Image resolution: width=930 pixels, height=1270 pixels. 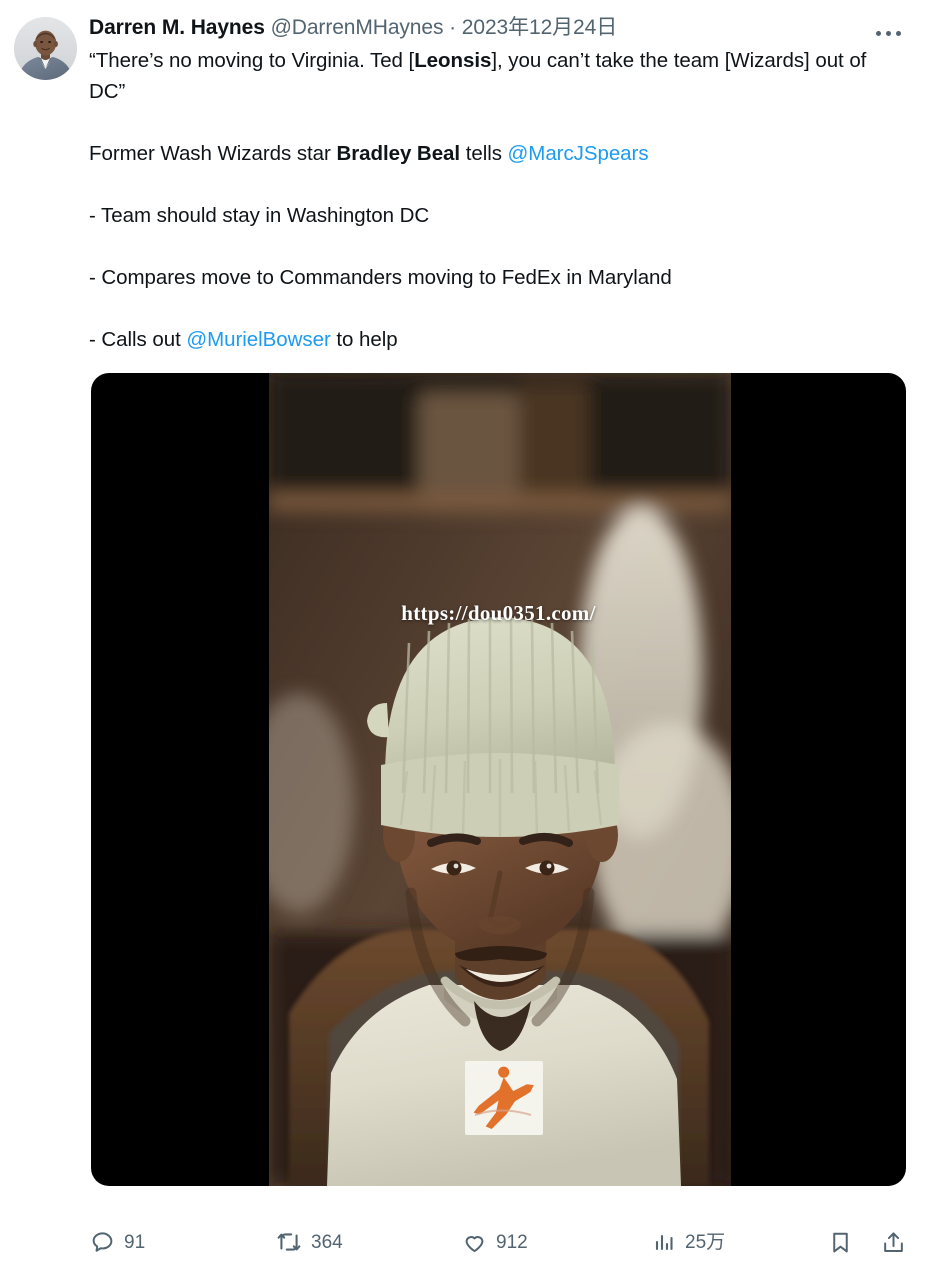 I want to click on tweet-actions: 91 364 912 25万, so click(x=498, y=1242).